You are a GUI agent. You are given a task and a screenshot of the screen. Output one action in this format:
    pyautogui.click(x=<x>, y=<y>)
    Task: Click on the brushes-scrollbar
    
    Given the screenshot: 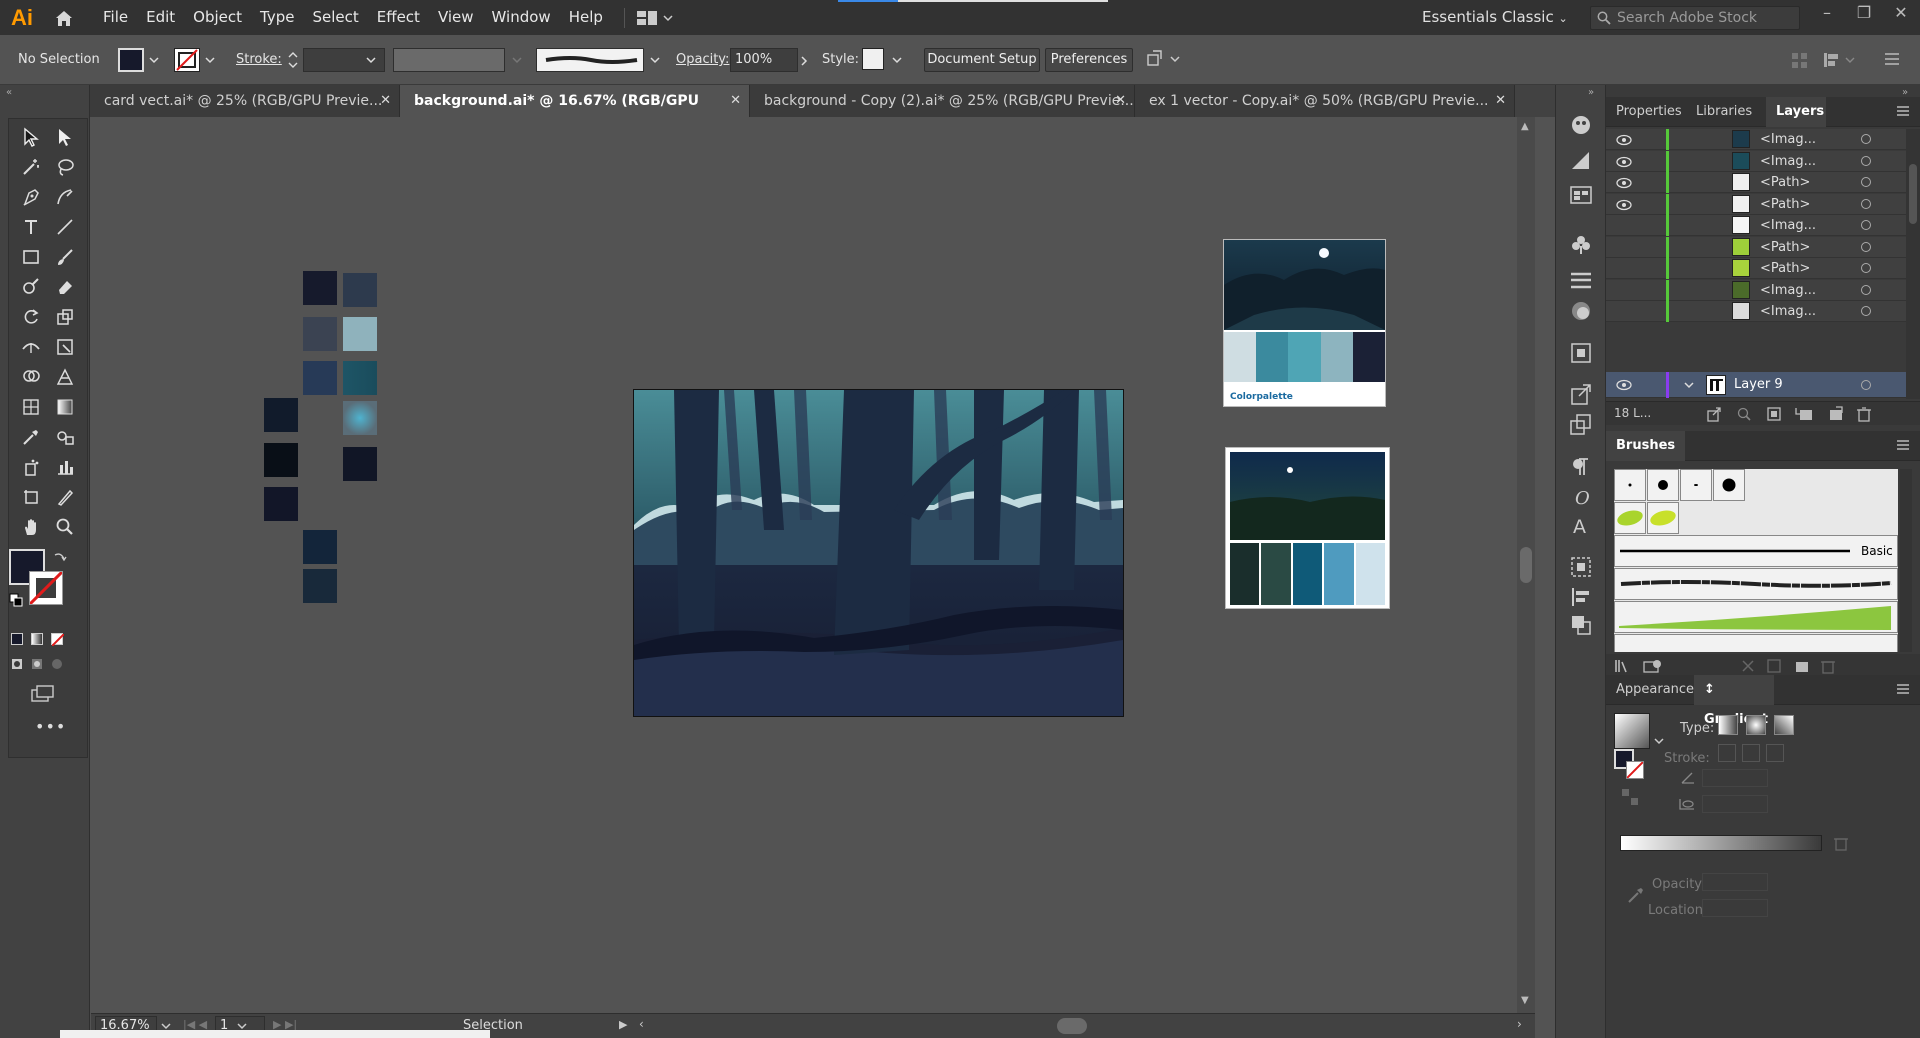 What is the action you would take?
    pyautogui.click(x=1906, y=560)
    